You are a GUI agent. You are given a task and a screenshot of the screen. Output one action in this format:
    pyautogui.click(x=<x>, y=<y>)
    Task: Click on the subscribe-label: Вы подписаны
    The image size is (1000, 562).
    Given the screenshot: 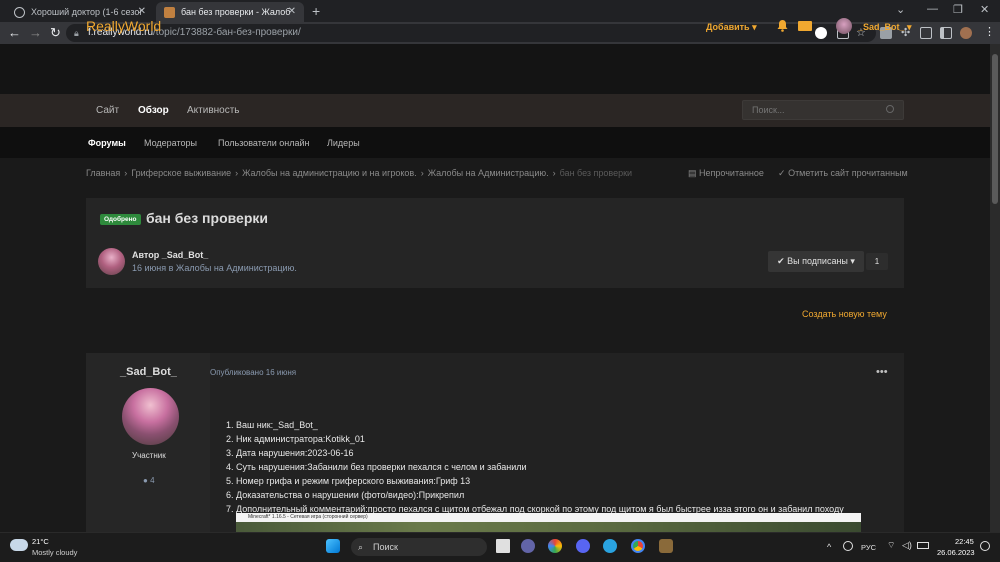 What is the action you would take?
    pyautogui.click(x=817, y=261)
    